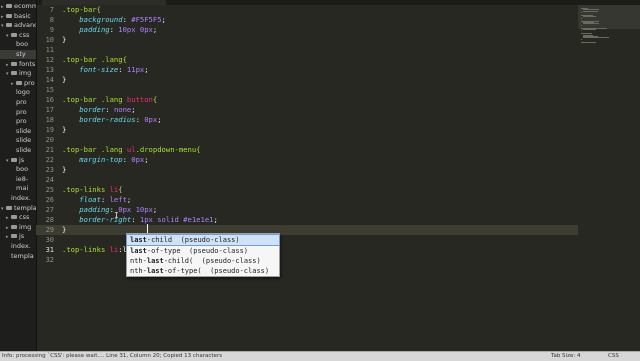 This screenshot has height=361, width=640. I want to click on completion-suffix: -of-type(, so click(182, 271).